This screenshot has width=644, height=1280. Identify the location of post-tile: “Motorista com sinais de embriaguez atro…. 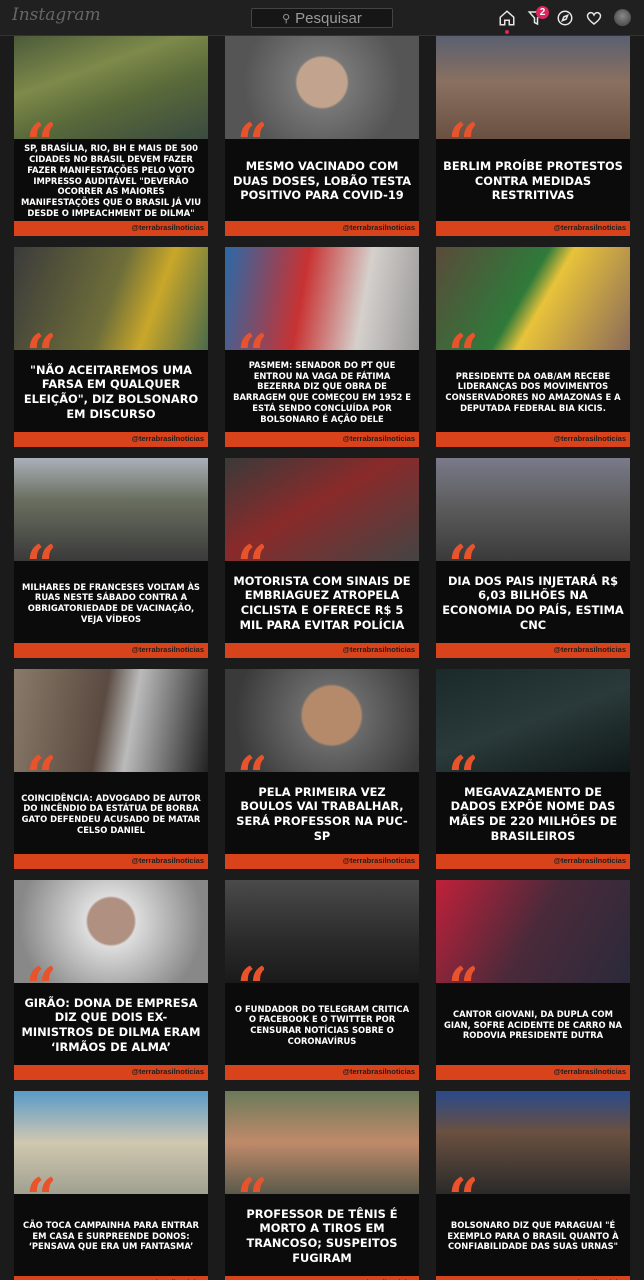
(322, 558).